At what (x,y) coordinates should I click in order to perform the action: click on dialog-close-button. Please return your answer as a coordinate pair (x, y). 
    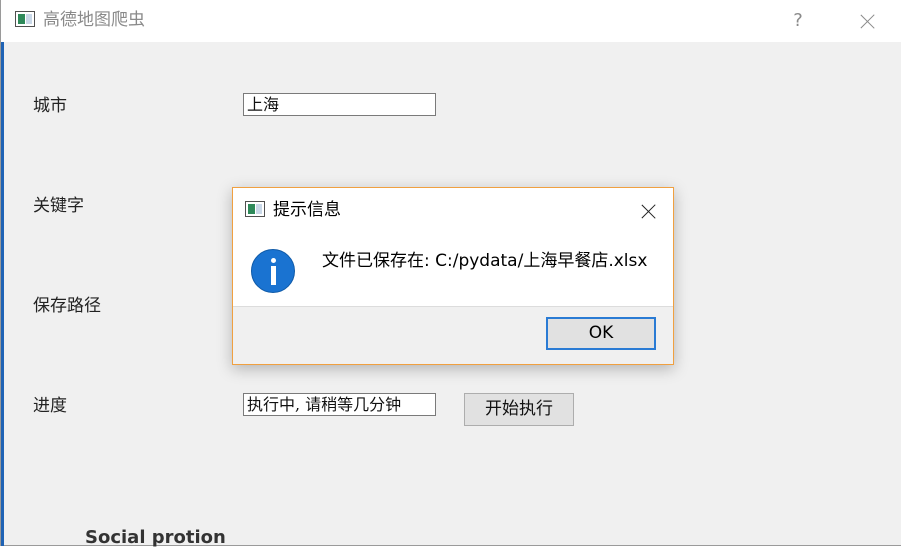
    Looking at the image, I should click on (649, 211).